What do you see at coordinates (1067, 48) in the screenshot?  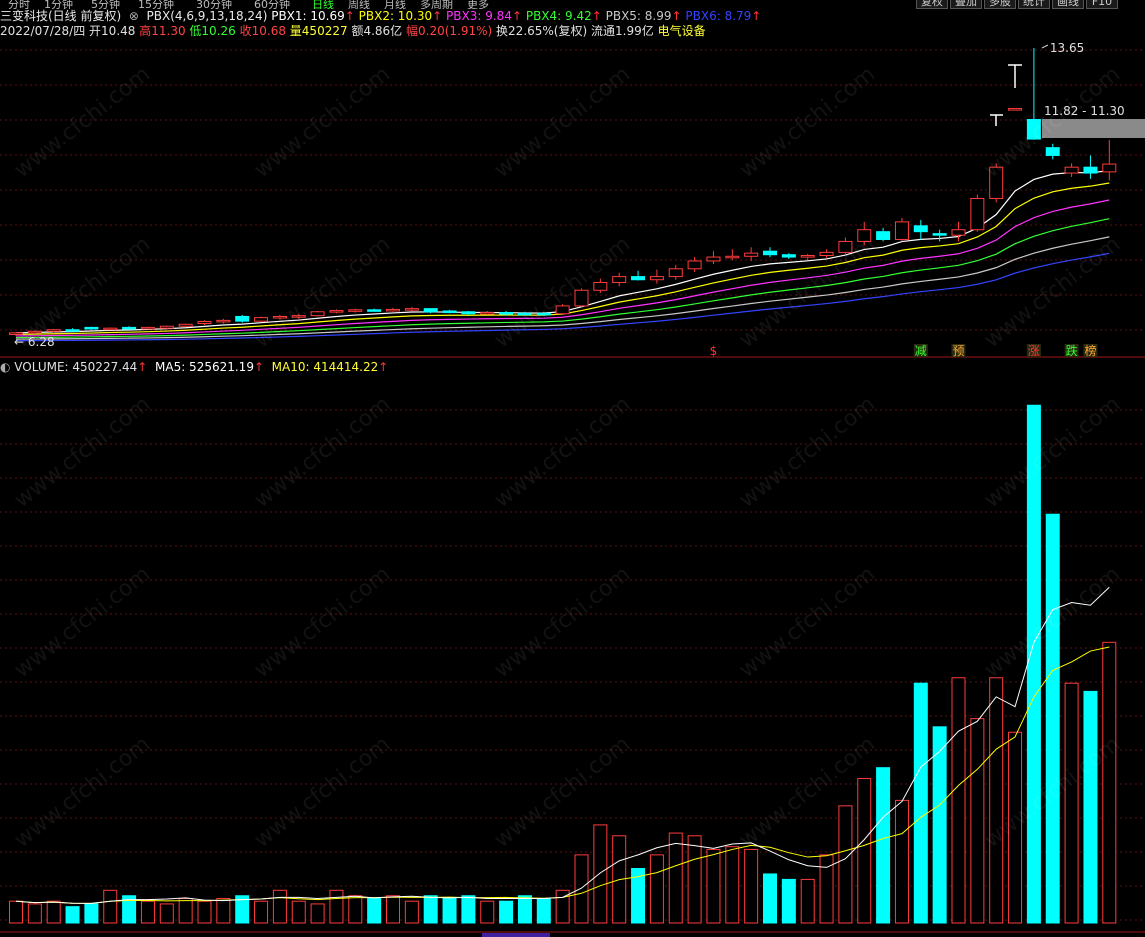 I see `max-price-label: 13.65` at bounding box center [1067, 48].